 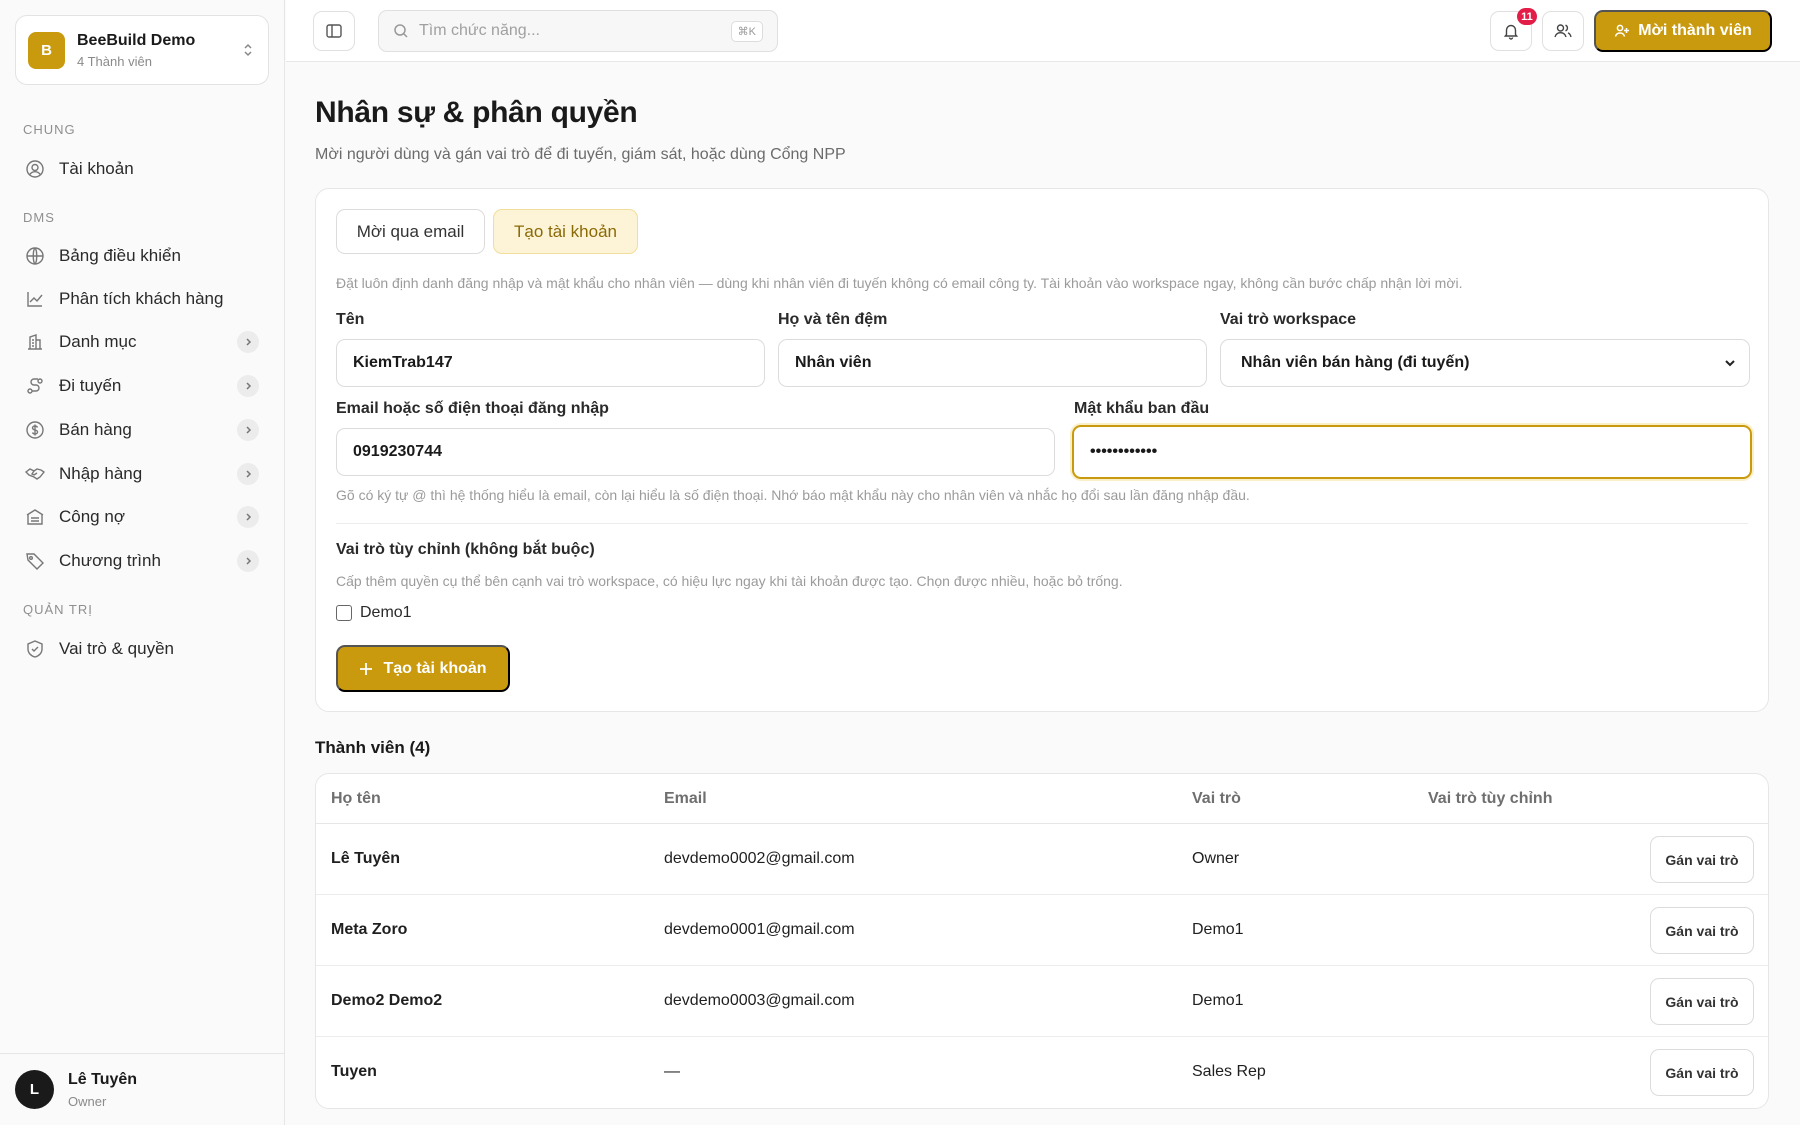 I want to click on column-header: Vai trò tùy chỉnh, so click(x=1490, y=798).